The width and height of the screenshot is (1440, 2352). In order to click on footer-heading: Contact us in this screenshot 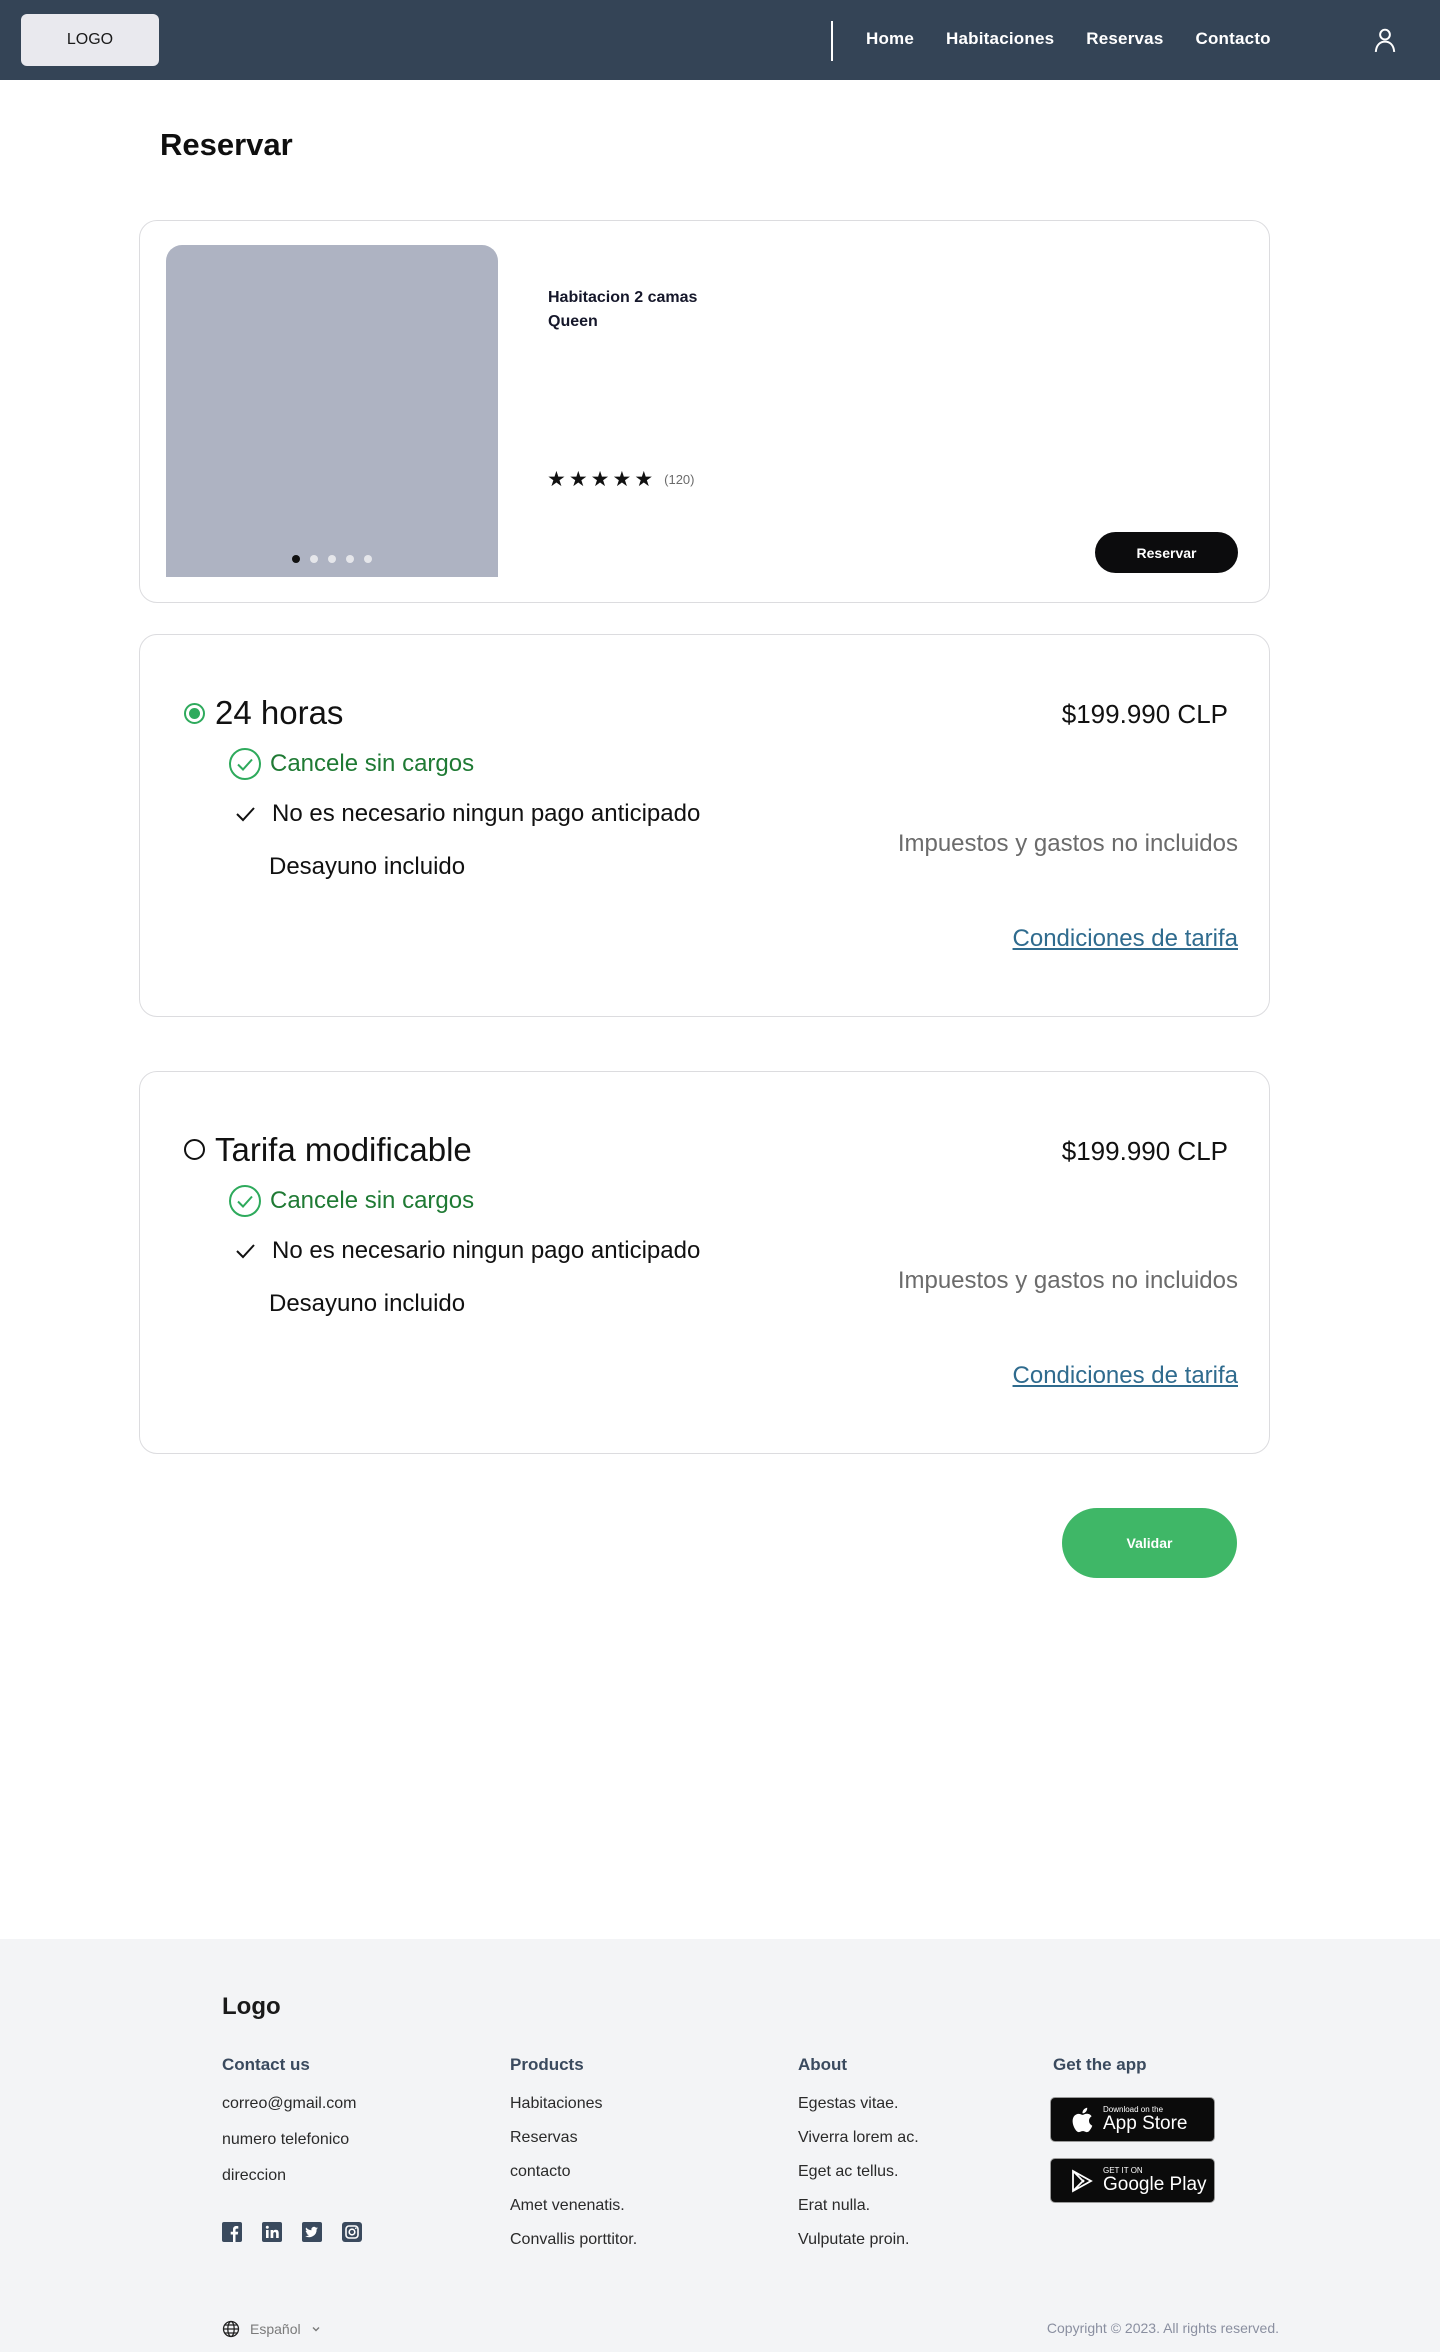, I will do `click(266, 2064)`.